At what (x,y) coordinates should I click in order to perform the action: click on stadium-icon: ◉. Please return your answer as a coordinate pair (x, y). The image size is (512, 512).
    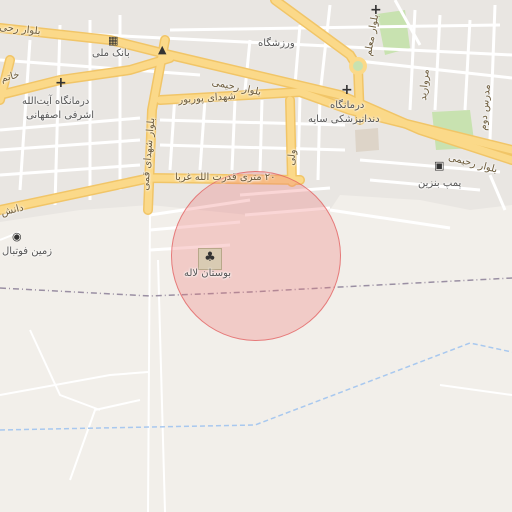
    Looking at the image, I should click on (17, 236).